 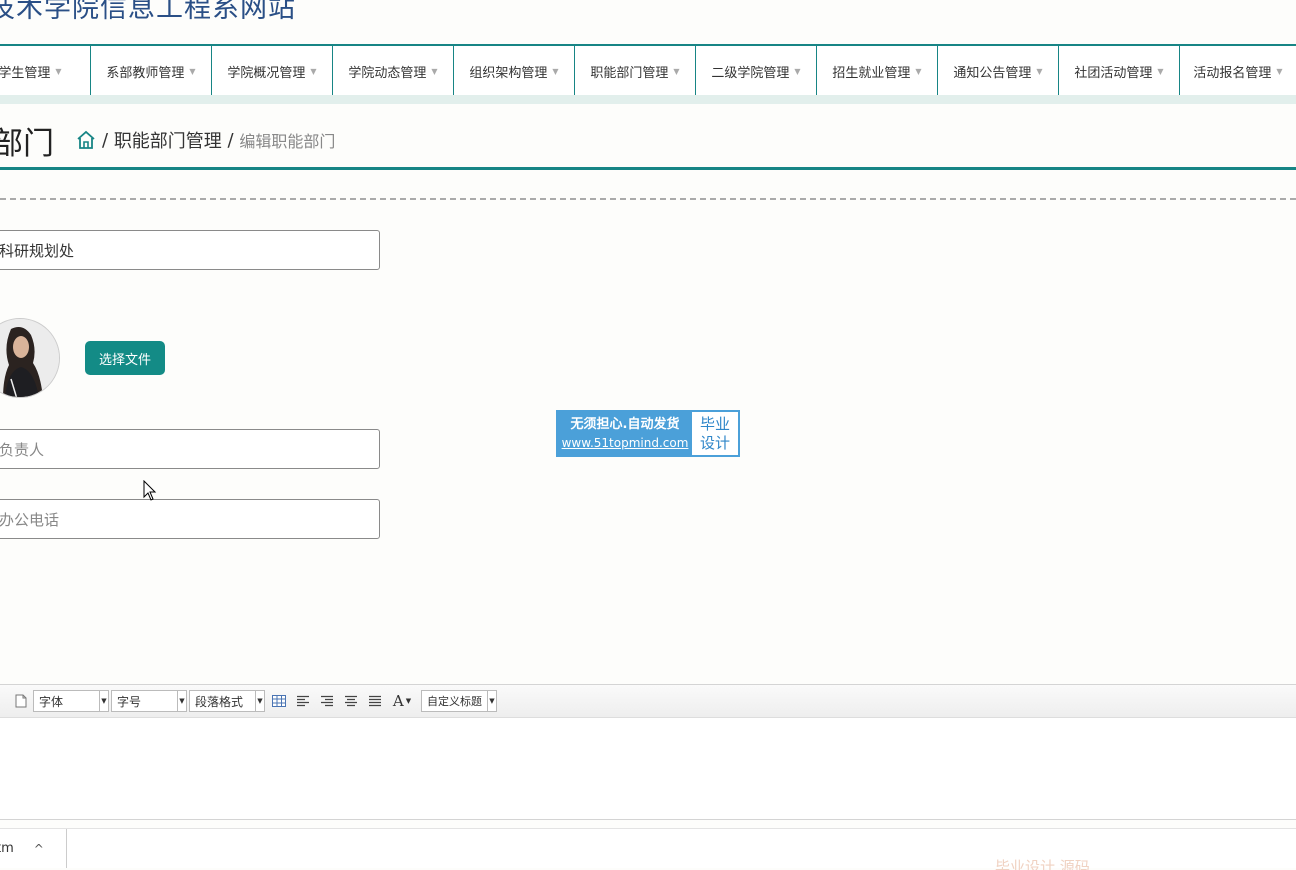 I want to click on phone-placeholder: 办公电话, so click(x=30, y=519).